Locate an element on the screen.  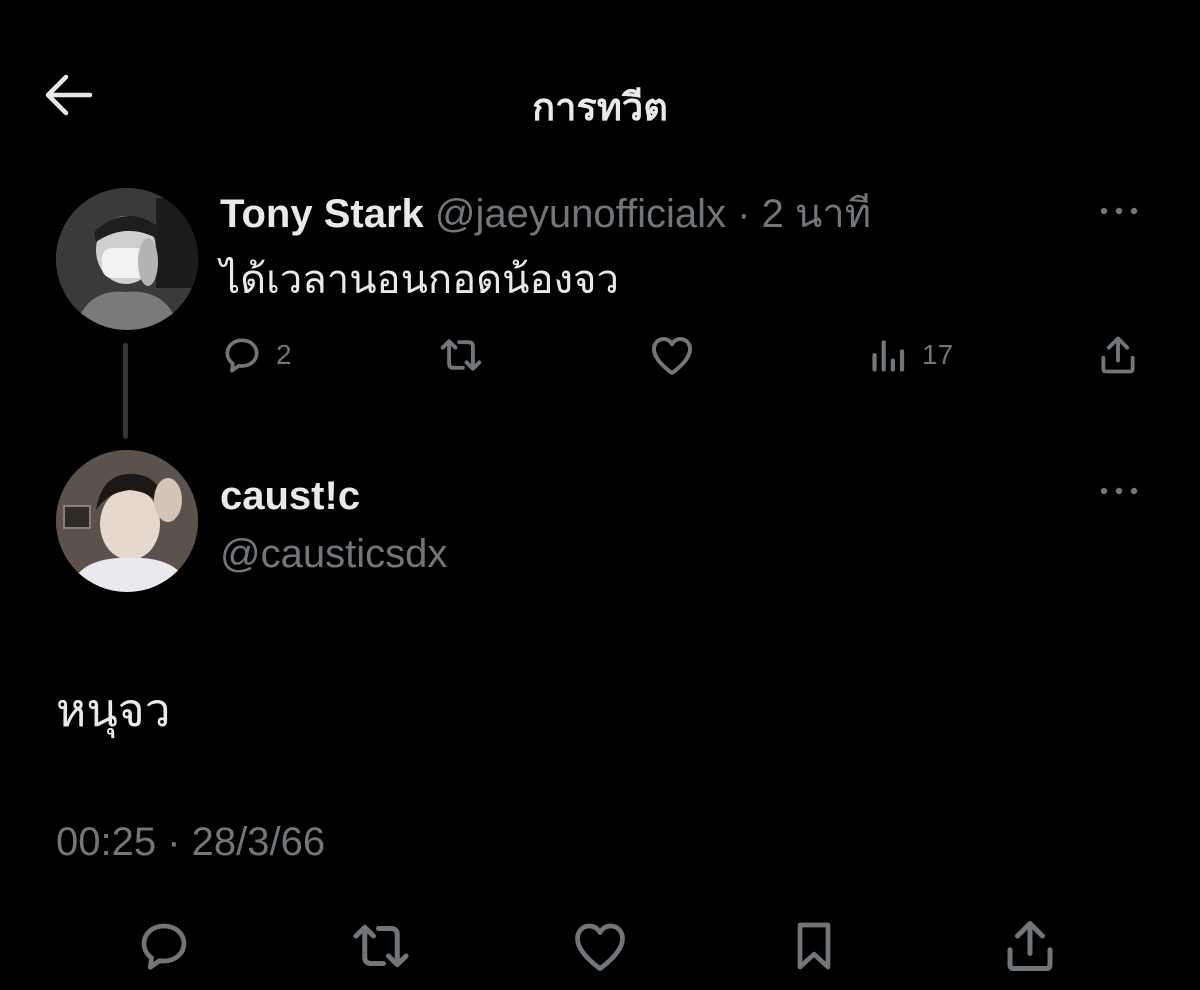
bookmark-icon is located at coordinates (814, 946).